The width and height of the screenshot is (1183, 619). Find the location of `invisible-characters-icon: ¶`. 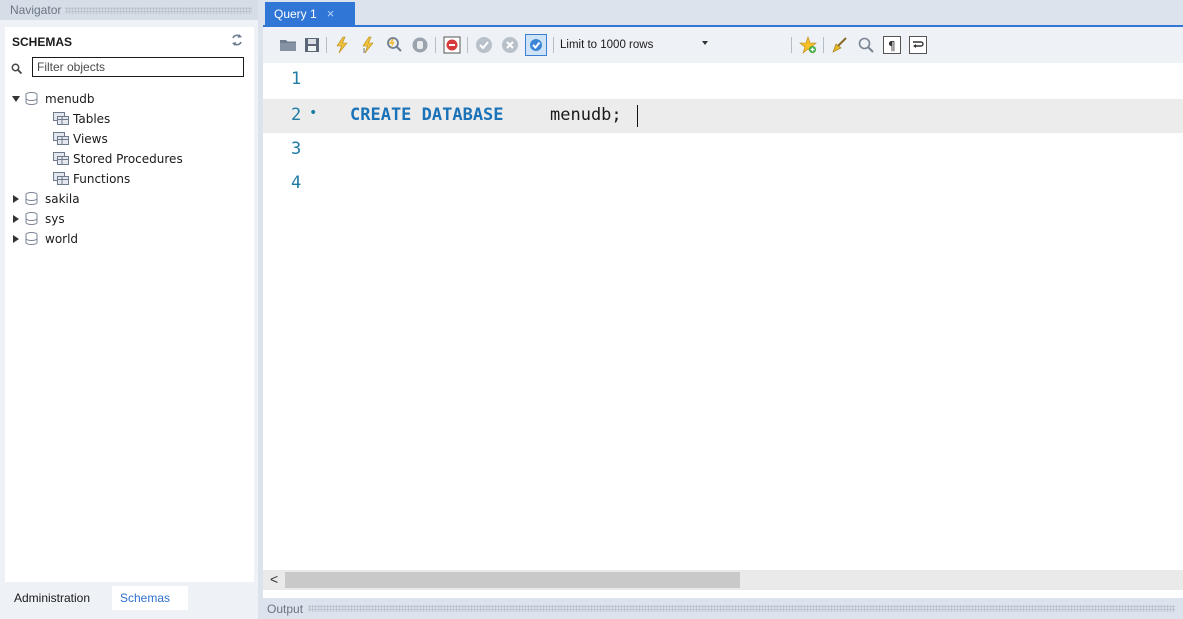

invisible-characters-icon: ¶ is located at coordinates (892, 45).